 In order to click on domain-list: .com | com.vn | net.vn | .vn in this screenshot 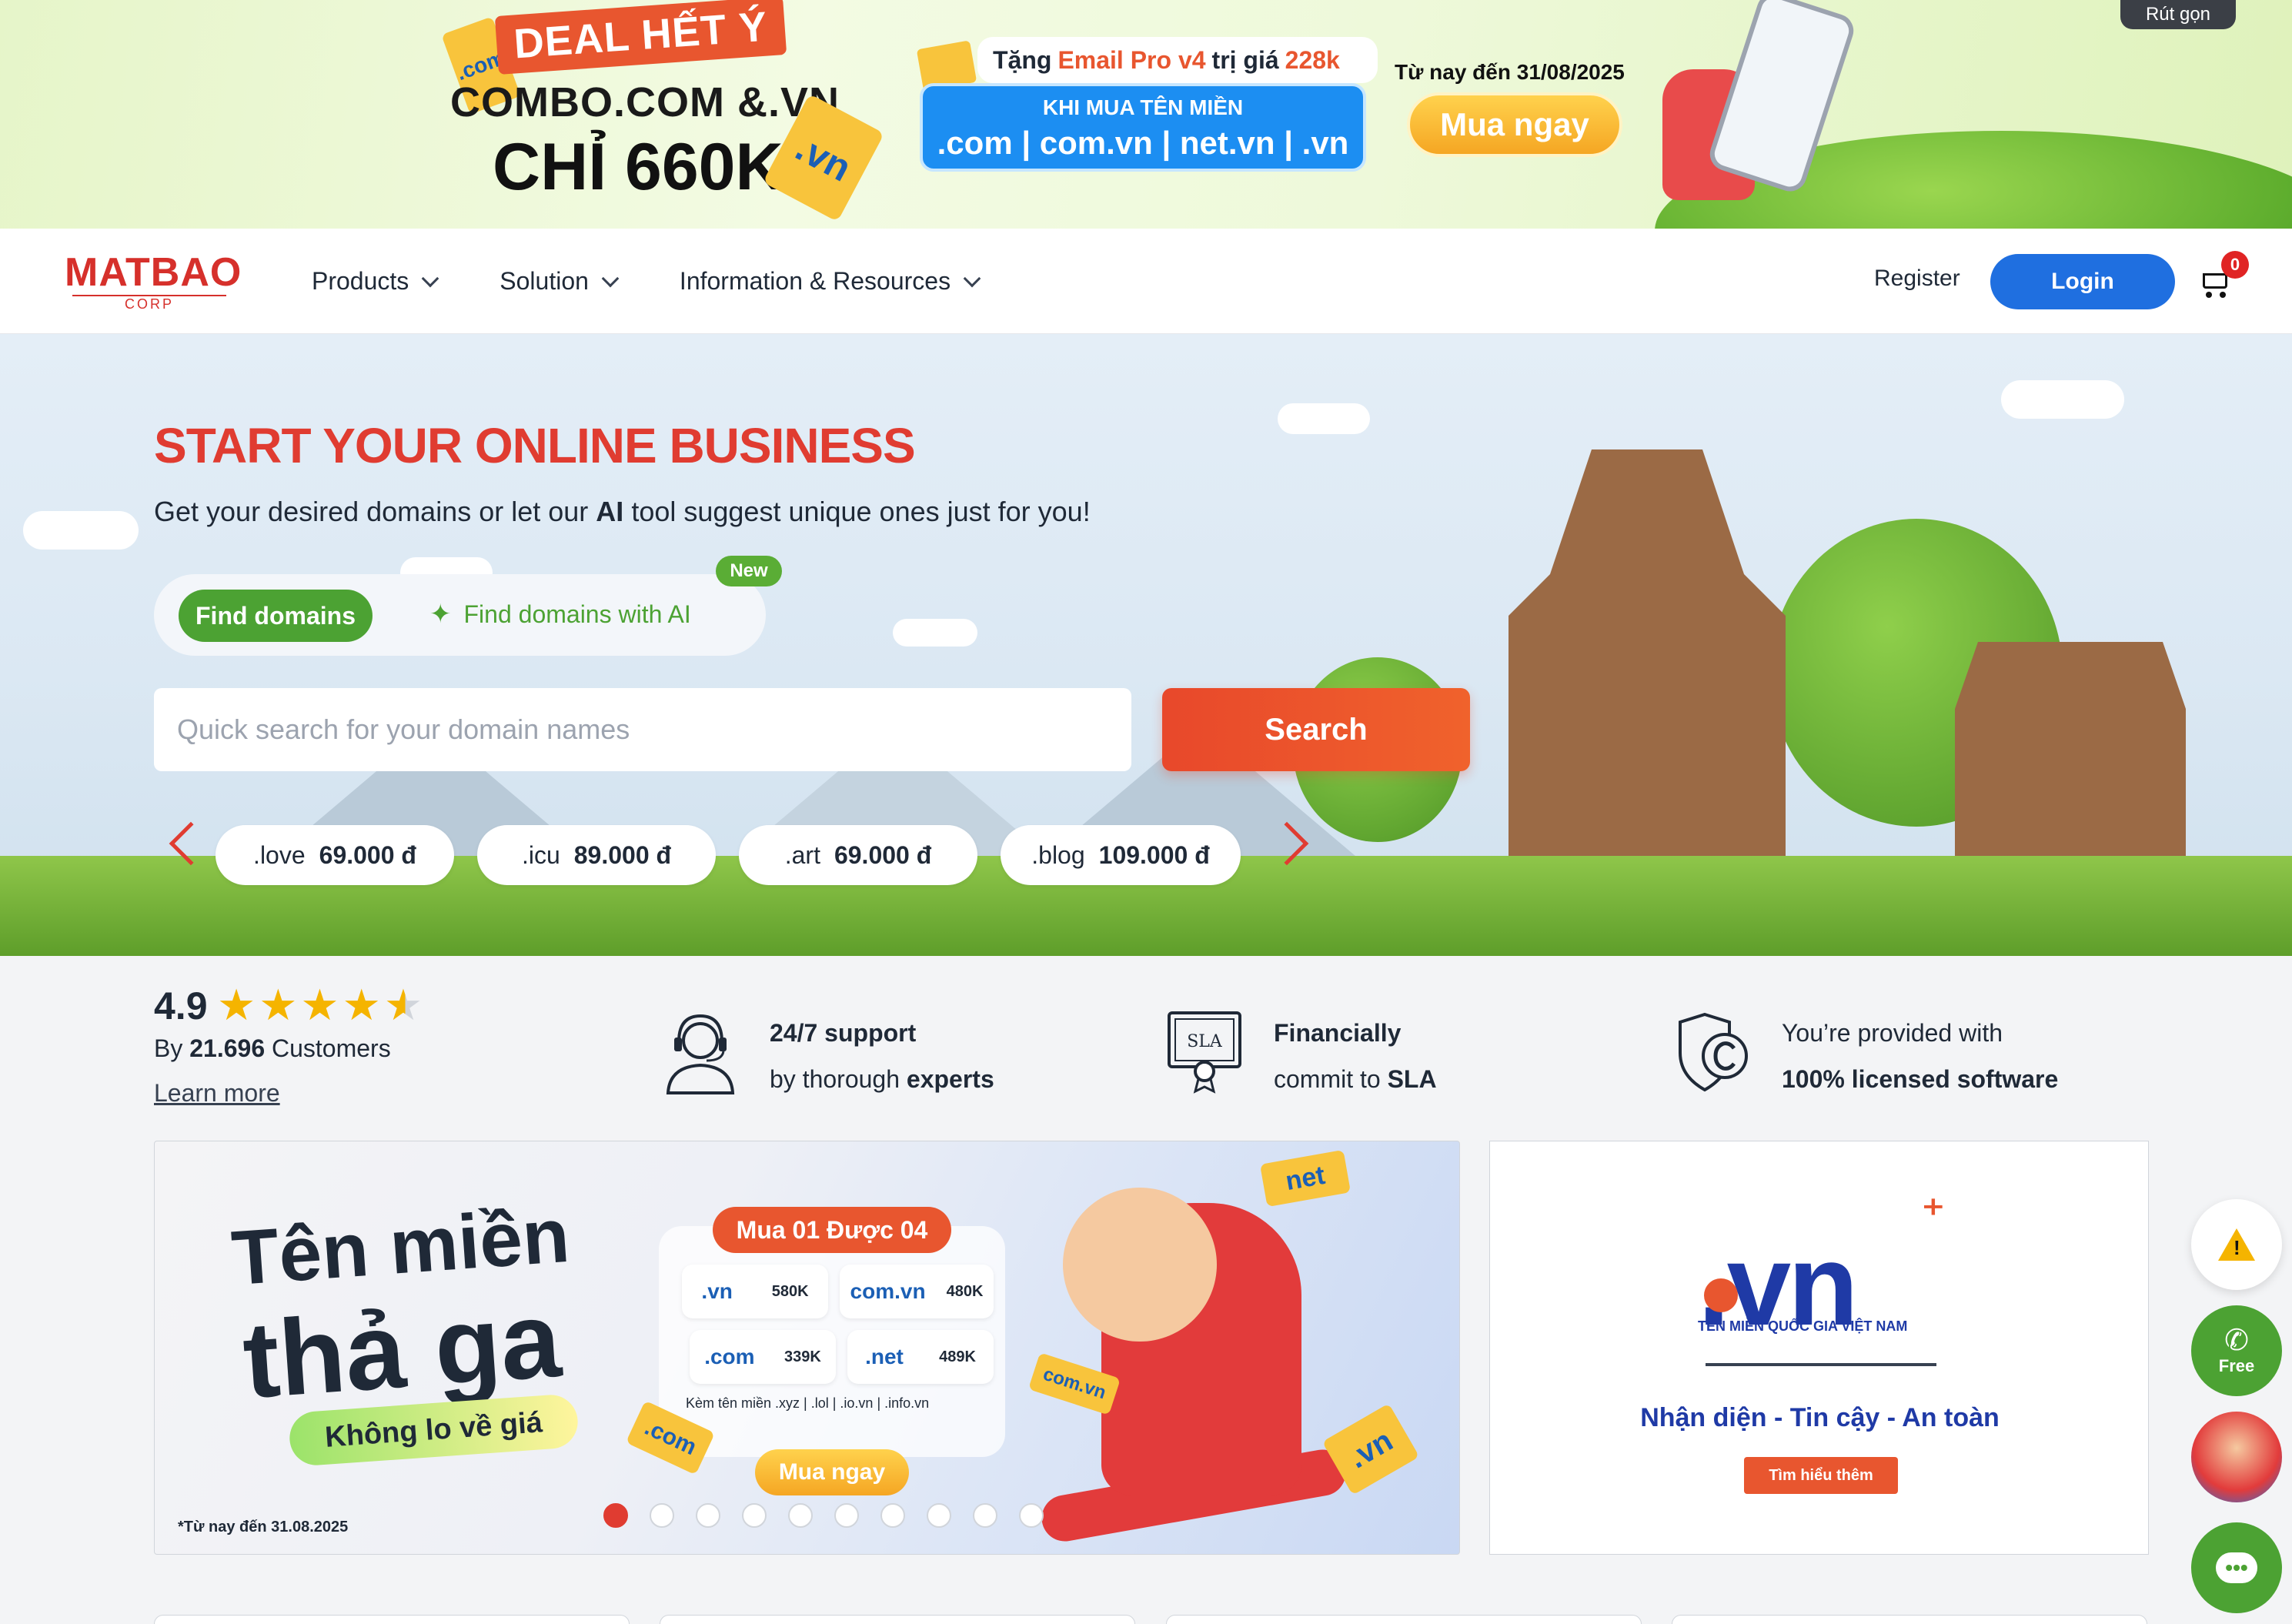, I will do `click(1143, 143)`.